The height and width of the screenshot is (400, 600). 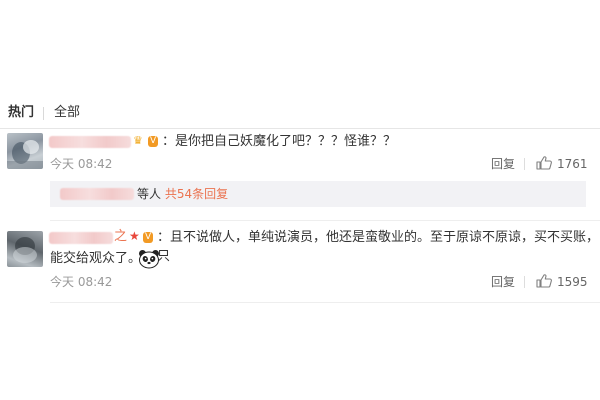 What do you see at coordinates (97, 194) in the screenshot?
I see `sub-reply-username-blurred` at bounding box center [97, 194].